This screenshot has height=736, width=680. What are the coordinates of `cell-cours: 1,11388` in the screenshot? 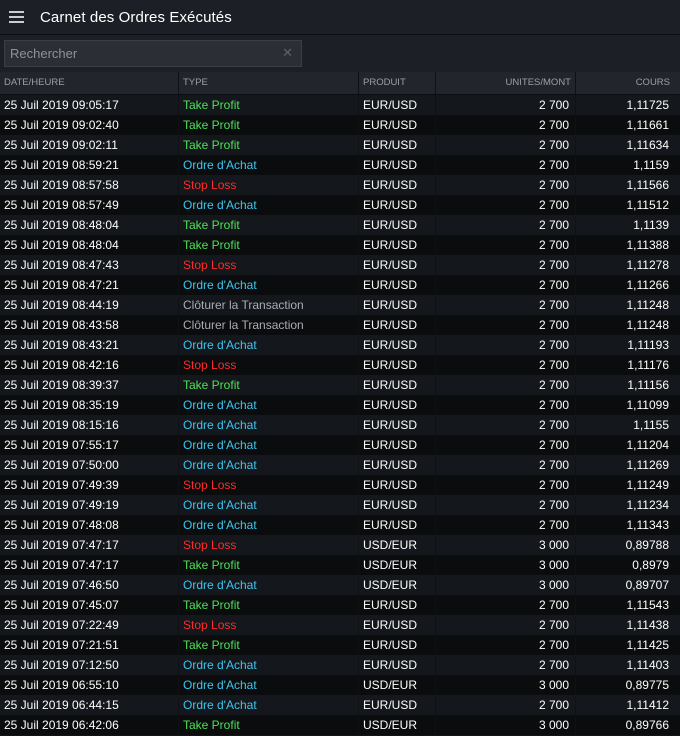 It's located at (648, 245).